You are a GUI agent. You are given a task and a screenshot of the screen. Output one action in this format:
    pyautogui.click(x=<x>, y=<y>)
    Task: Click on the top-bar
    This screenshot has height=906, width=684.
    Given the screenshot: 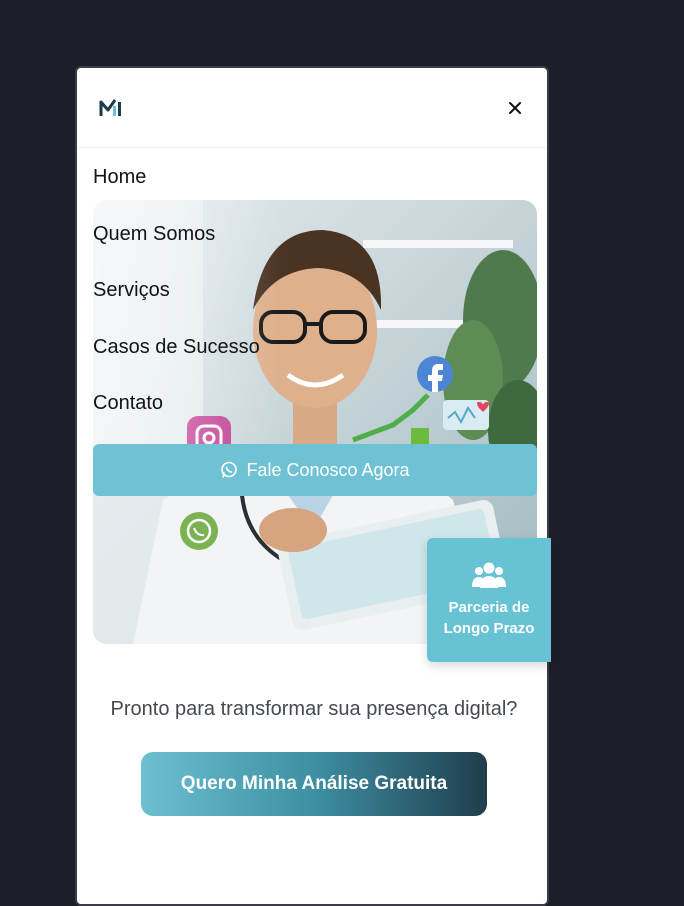 What is the action you would take?
    pyautogui.click(x=312, y=108)
    